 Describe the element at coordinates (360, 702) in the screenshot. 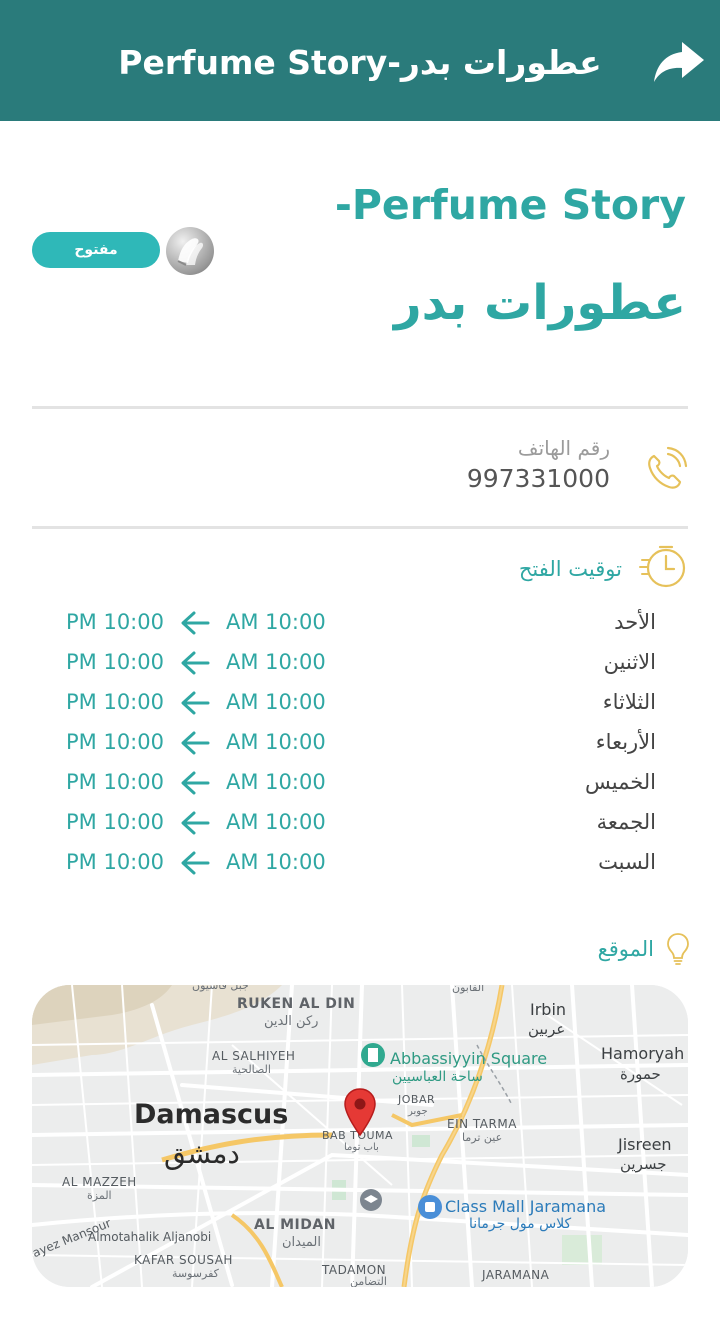

I see `hours-row: الثلاثاء AM 10:00 PM 10:00` at that location.